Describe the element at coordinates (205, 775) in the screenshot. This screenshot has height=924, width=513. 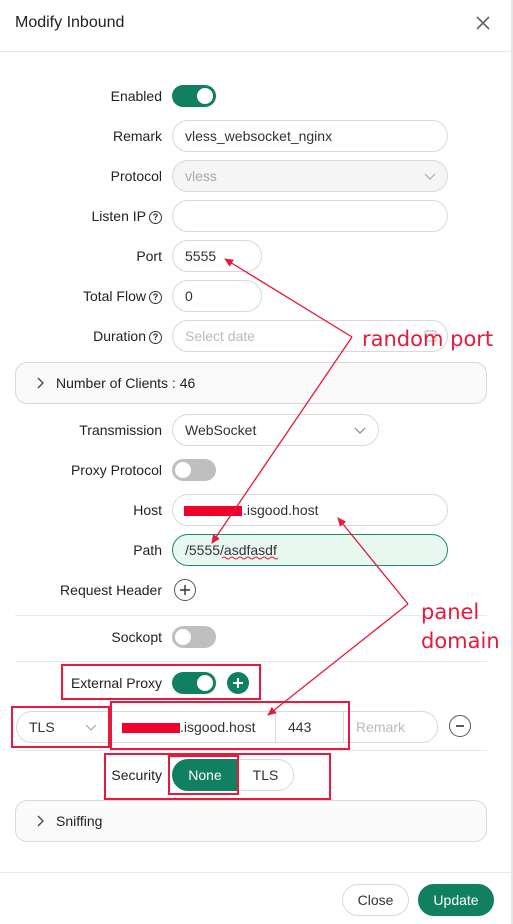
I see `security-option-none: None` at that location.